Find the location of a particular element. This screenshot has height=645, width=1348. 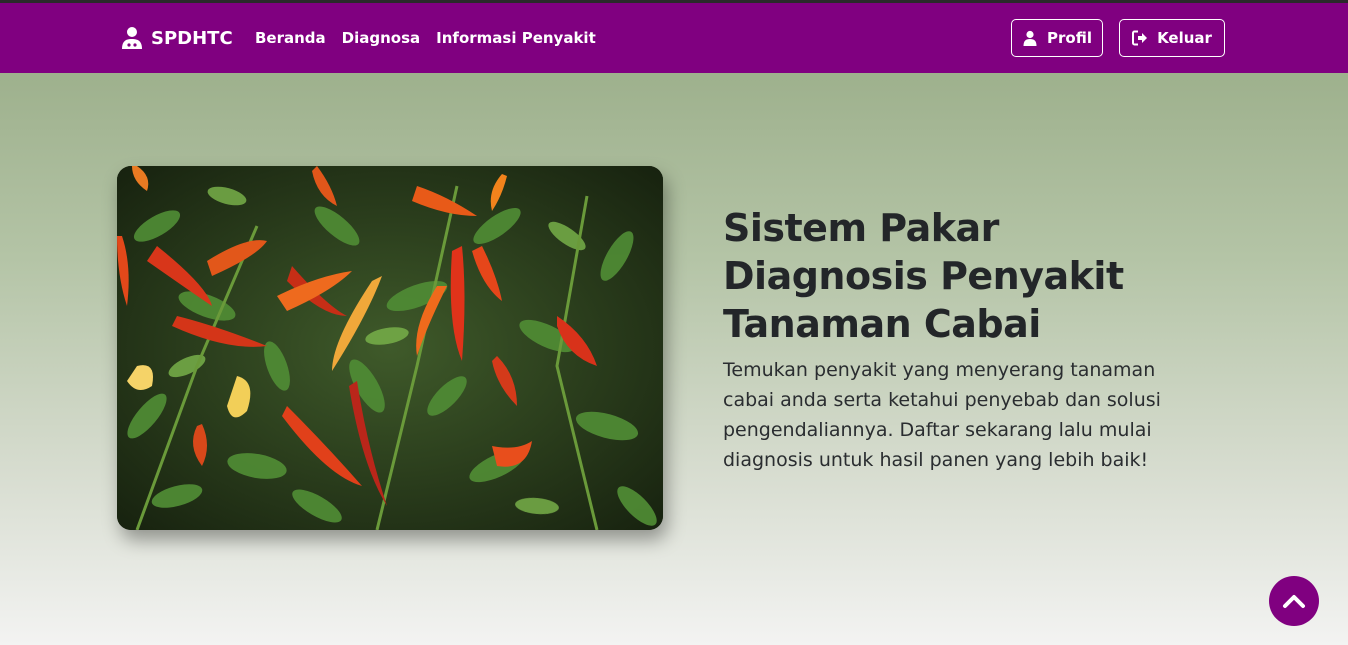

scroll-to-top-button is located at coordinates (1294, 601).